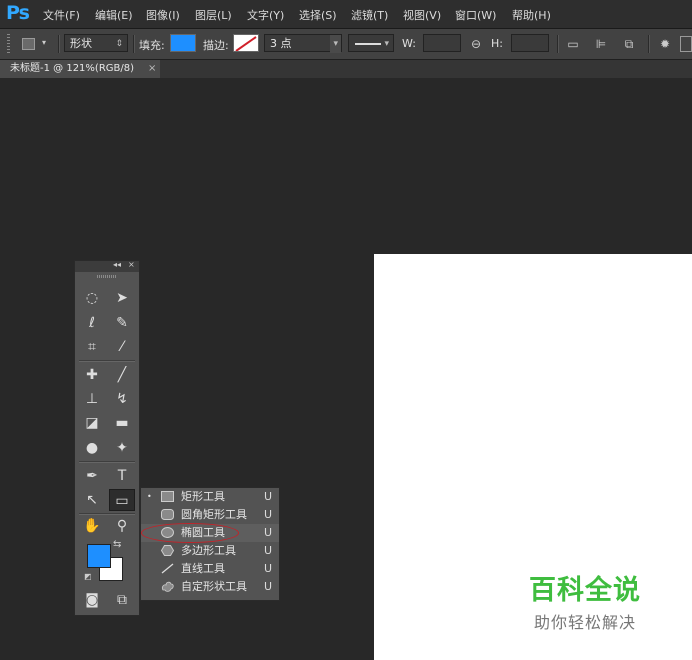 The image size is (692, 660). What do you see at coordinates (122, 423) in the screenshot?
I see `gradient-tool-icon: ▬` at bounding box center [122, 423].